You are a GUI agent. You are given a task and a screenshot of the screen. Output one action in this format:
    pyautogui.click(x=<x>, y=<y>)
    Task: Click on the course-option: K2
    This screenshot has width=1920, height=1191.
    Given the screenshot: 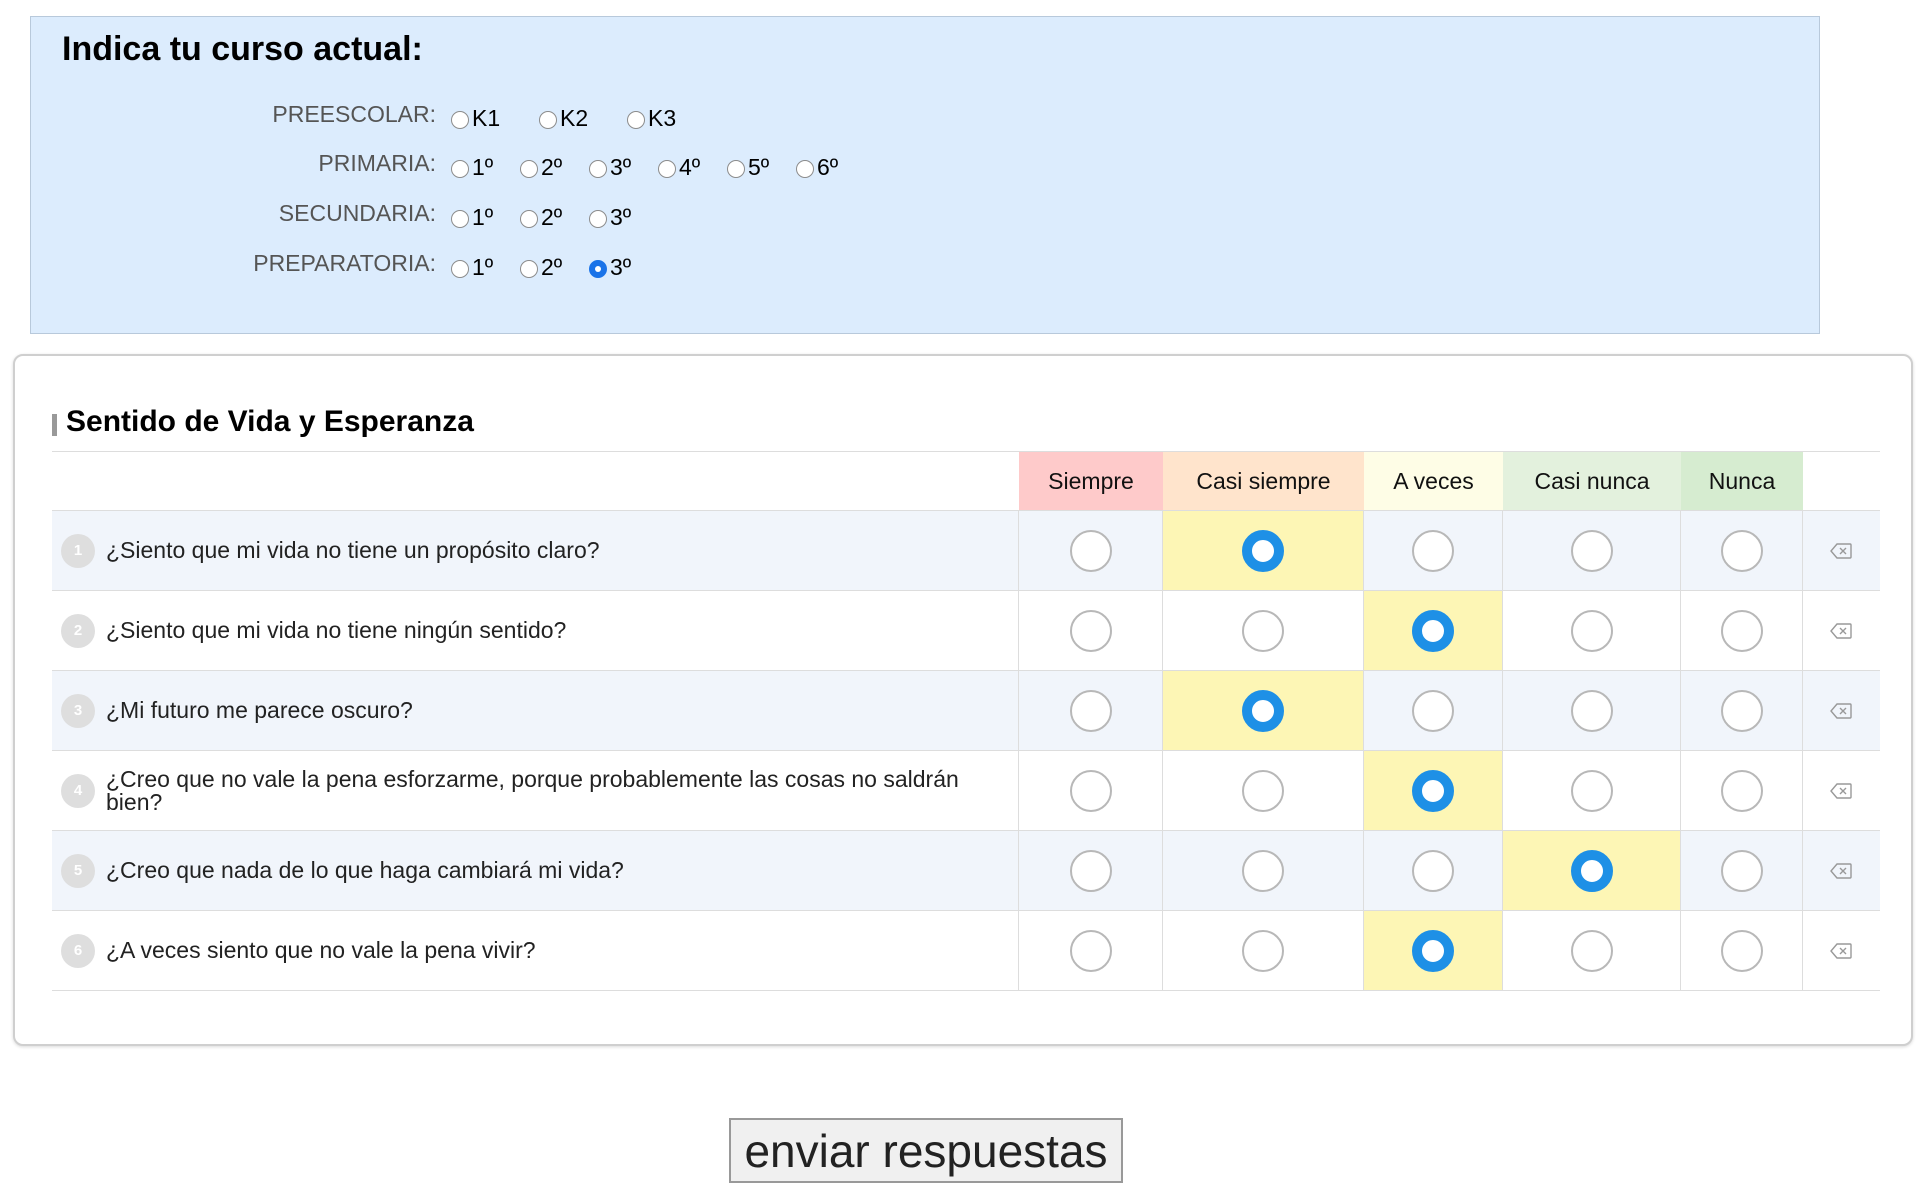 What is the action you would take?
    pyautogui.click(x=563, y=118)
    